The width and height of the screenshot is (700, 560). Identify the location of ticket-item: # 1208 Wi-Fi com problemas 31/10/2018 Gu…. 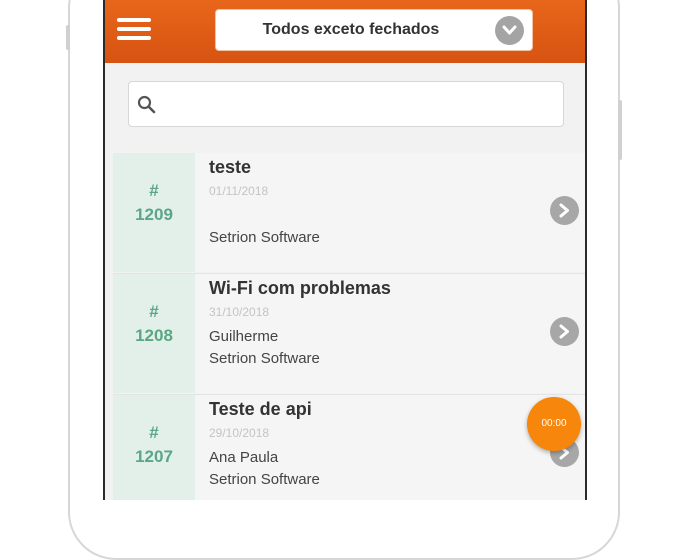
(349, 334).